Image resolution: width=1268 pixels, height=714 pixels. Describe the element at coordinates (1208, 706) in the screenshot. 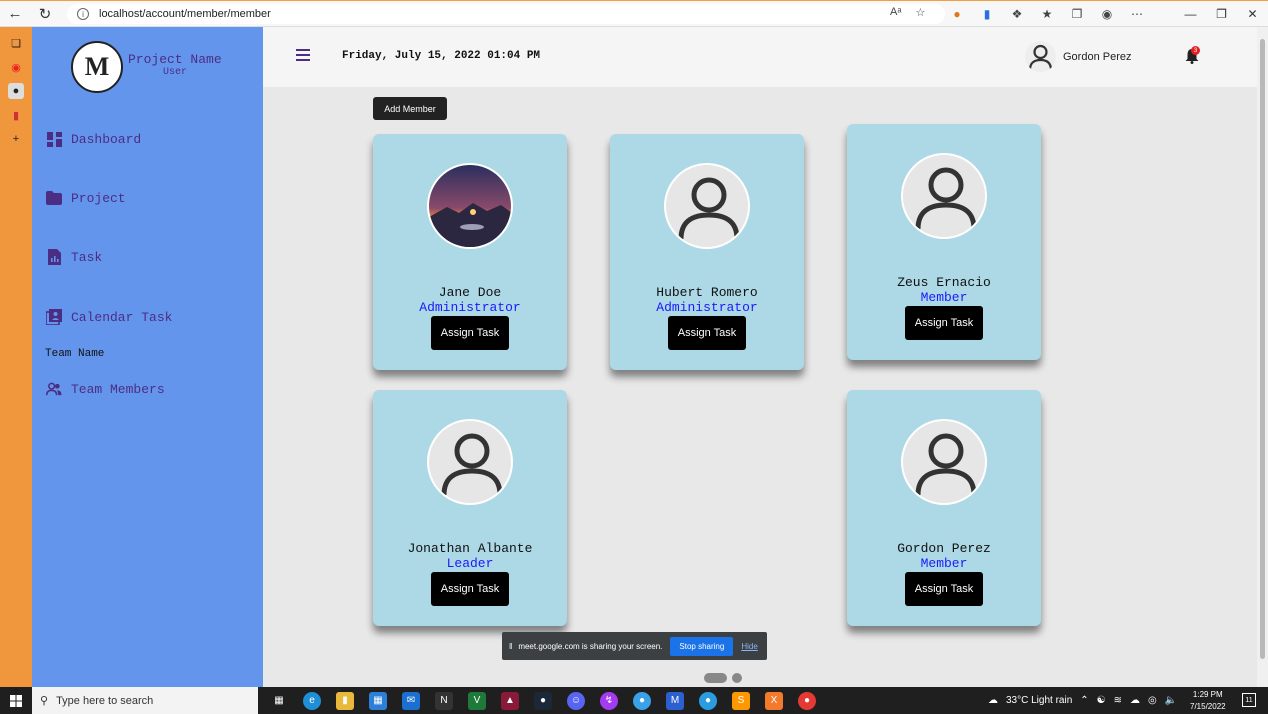

I see `clock-date: 7/15/2022` at that location.